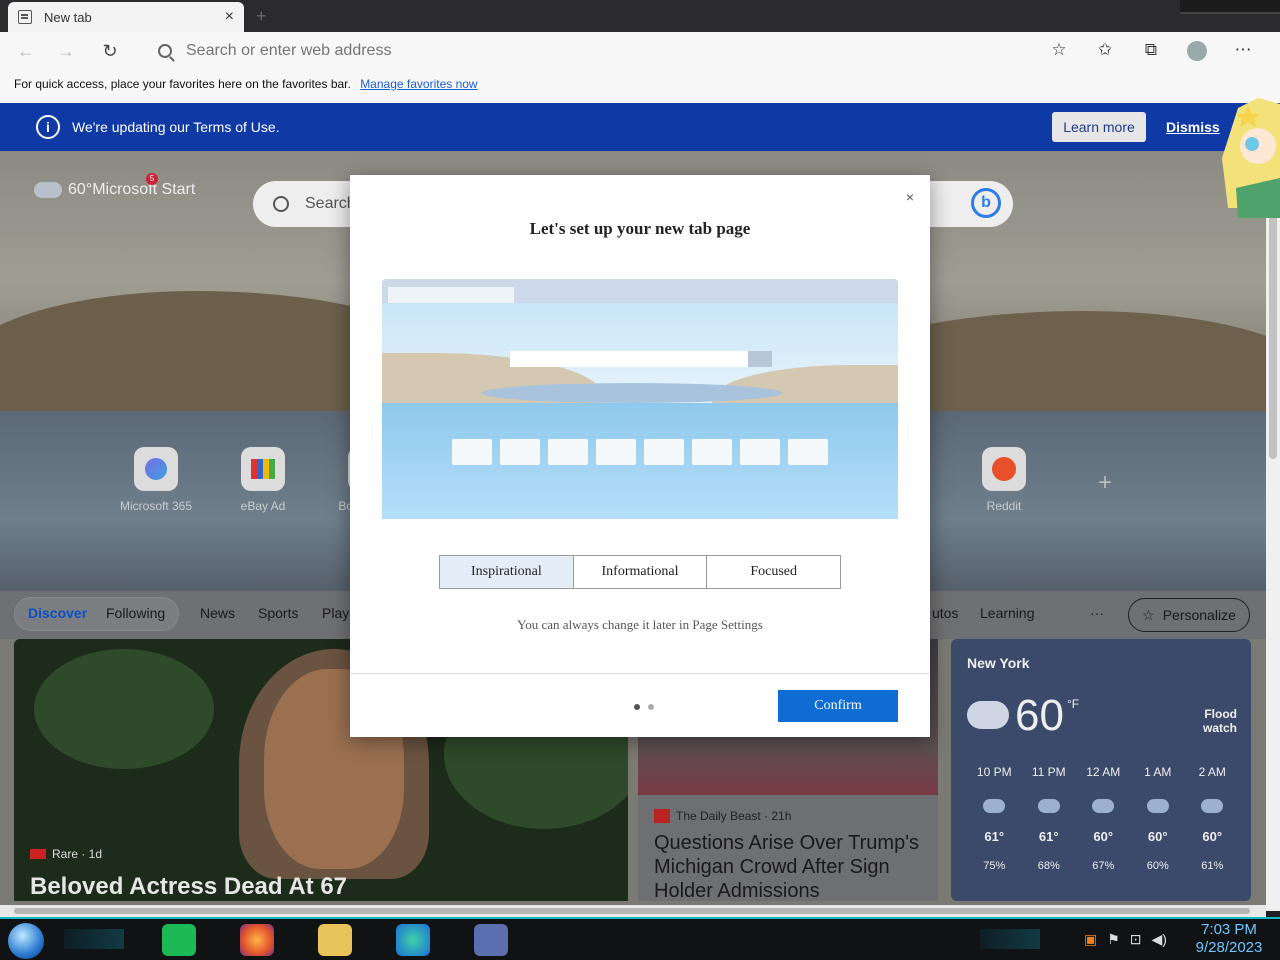 This screenshot has height=960, width=1280. What do you see at coordinates (1136, 939) in the screenshot?
I see `network-icon: ⊡` at bounding box center [1136, 939].